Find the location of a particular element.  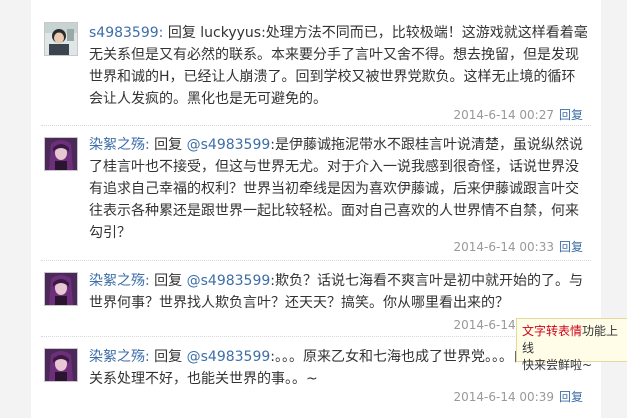

tooltip-highlight: 文字转表情 is located at coordinates (552, 331).